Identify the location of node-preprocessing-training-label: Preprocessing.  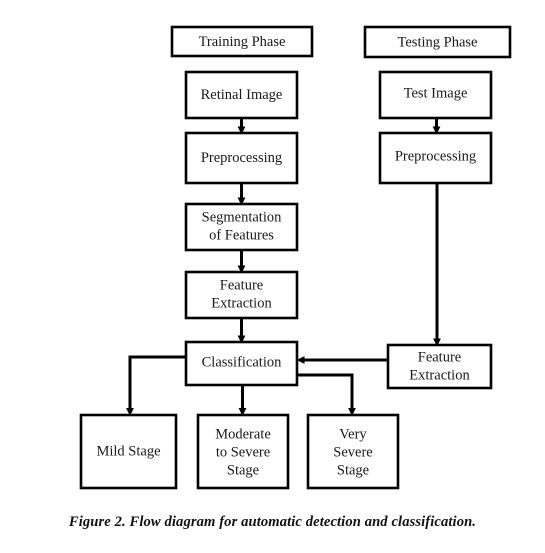
(241, 158).